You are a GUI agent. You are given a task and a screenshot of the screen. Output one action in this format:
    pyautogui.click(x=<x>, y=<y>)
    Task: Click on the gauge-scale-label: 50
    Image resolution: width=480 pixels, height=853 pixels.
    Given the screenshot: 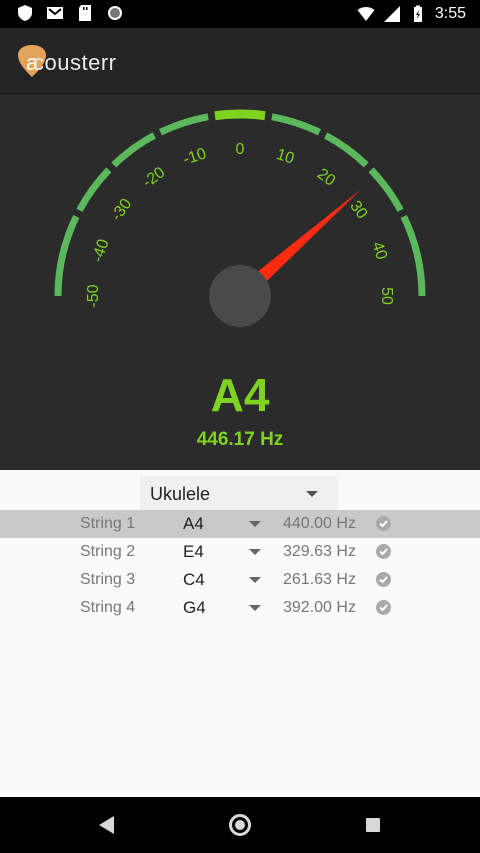 What is the action you would take?
    pyautogui.click(x=386, y=296)
    